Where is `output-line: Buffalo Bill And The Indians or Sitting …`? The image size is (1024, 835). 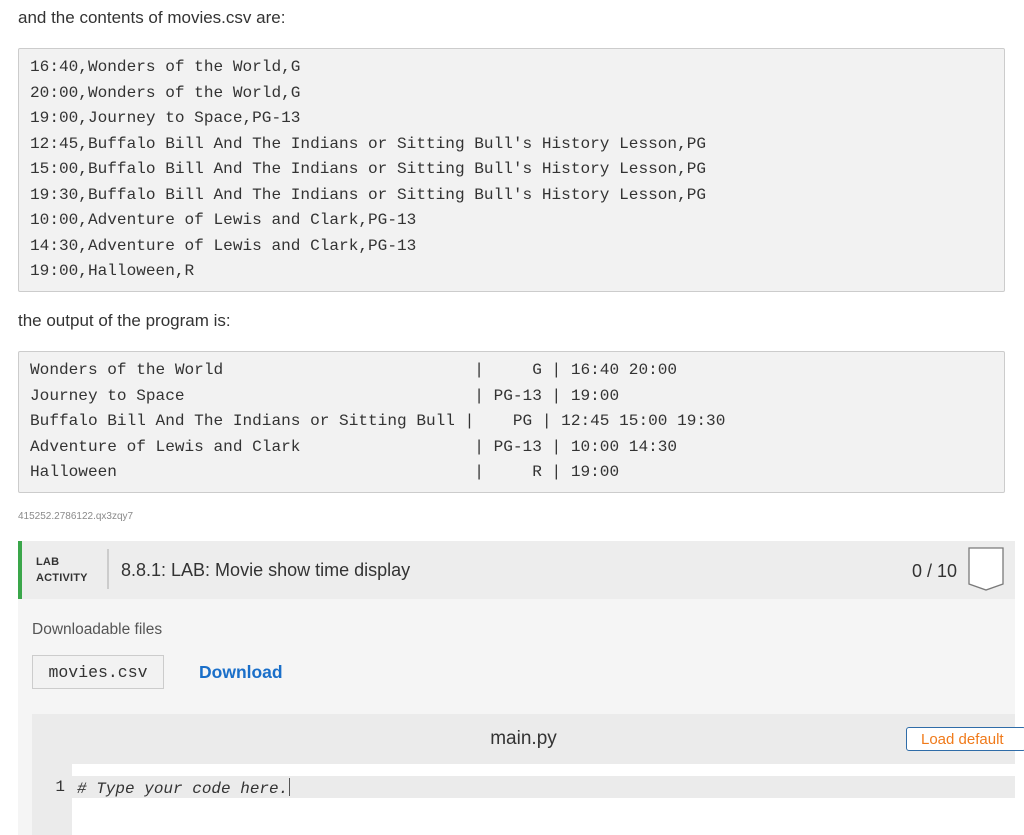
output-line: Buffalo Bill And The Indians or Sitting … is located at coordinates (378, 421).